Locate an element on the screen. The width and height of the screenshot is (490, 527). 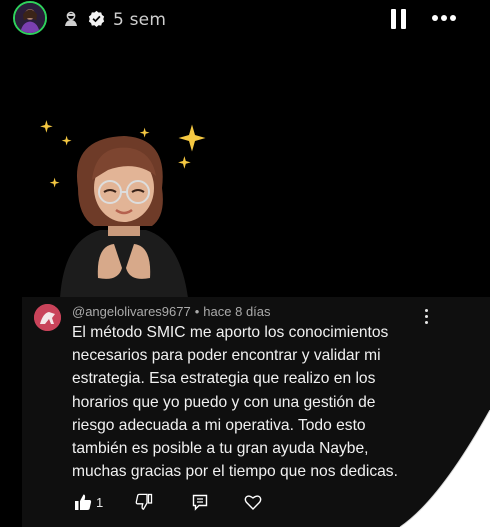
verified-icon is located at coordinates (96, 18).